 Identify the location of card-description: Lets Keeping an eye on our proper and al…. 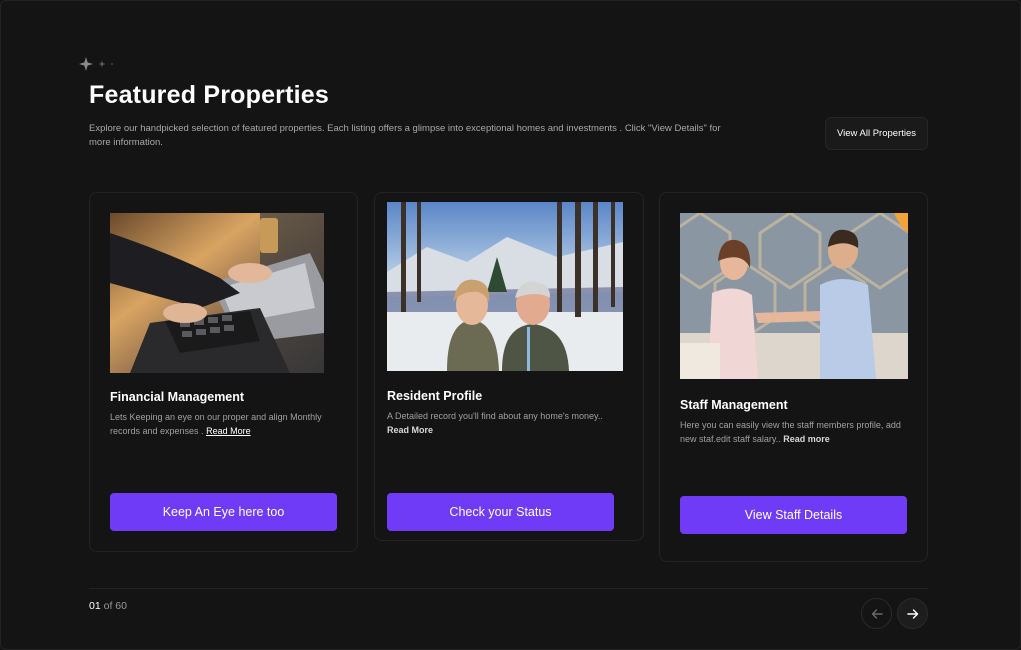
(225, 424).